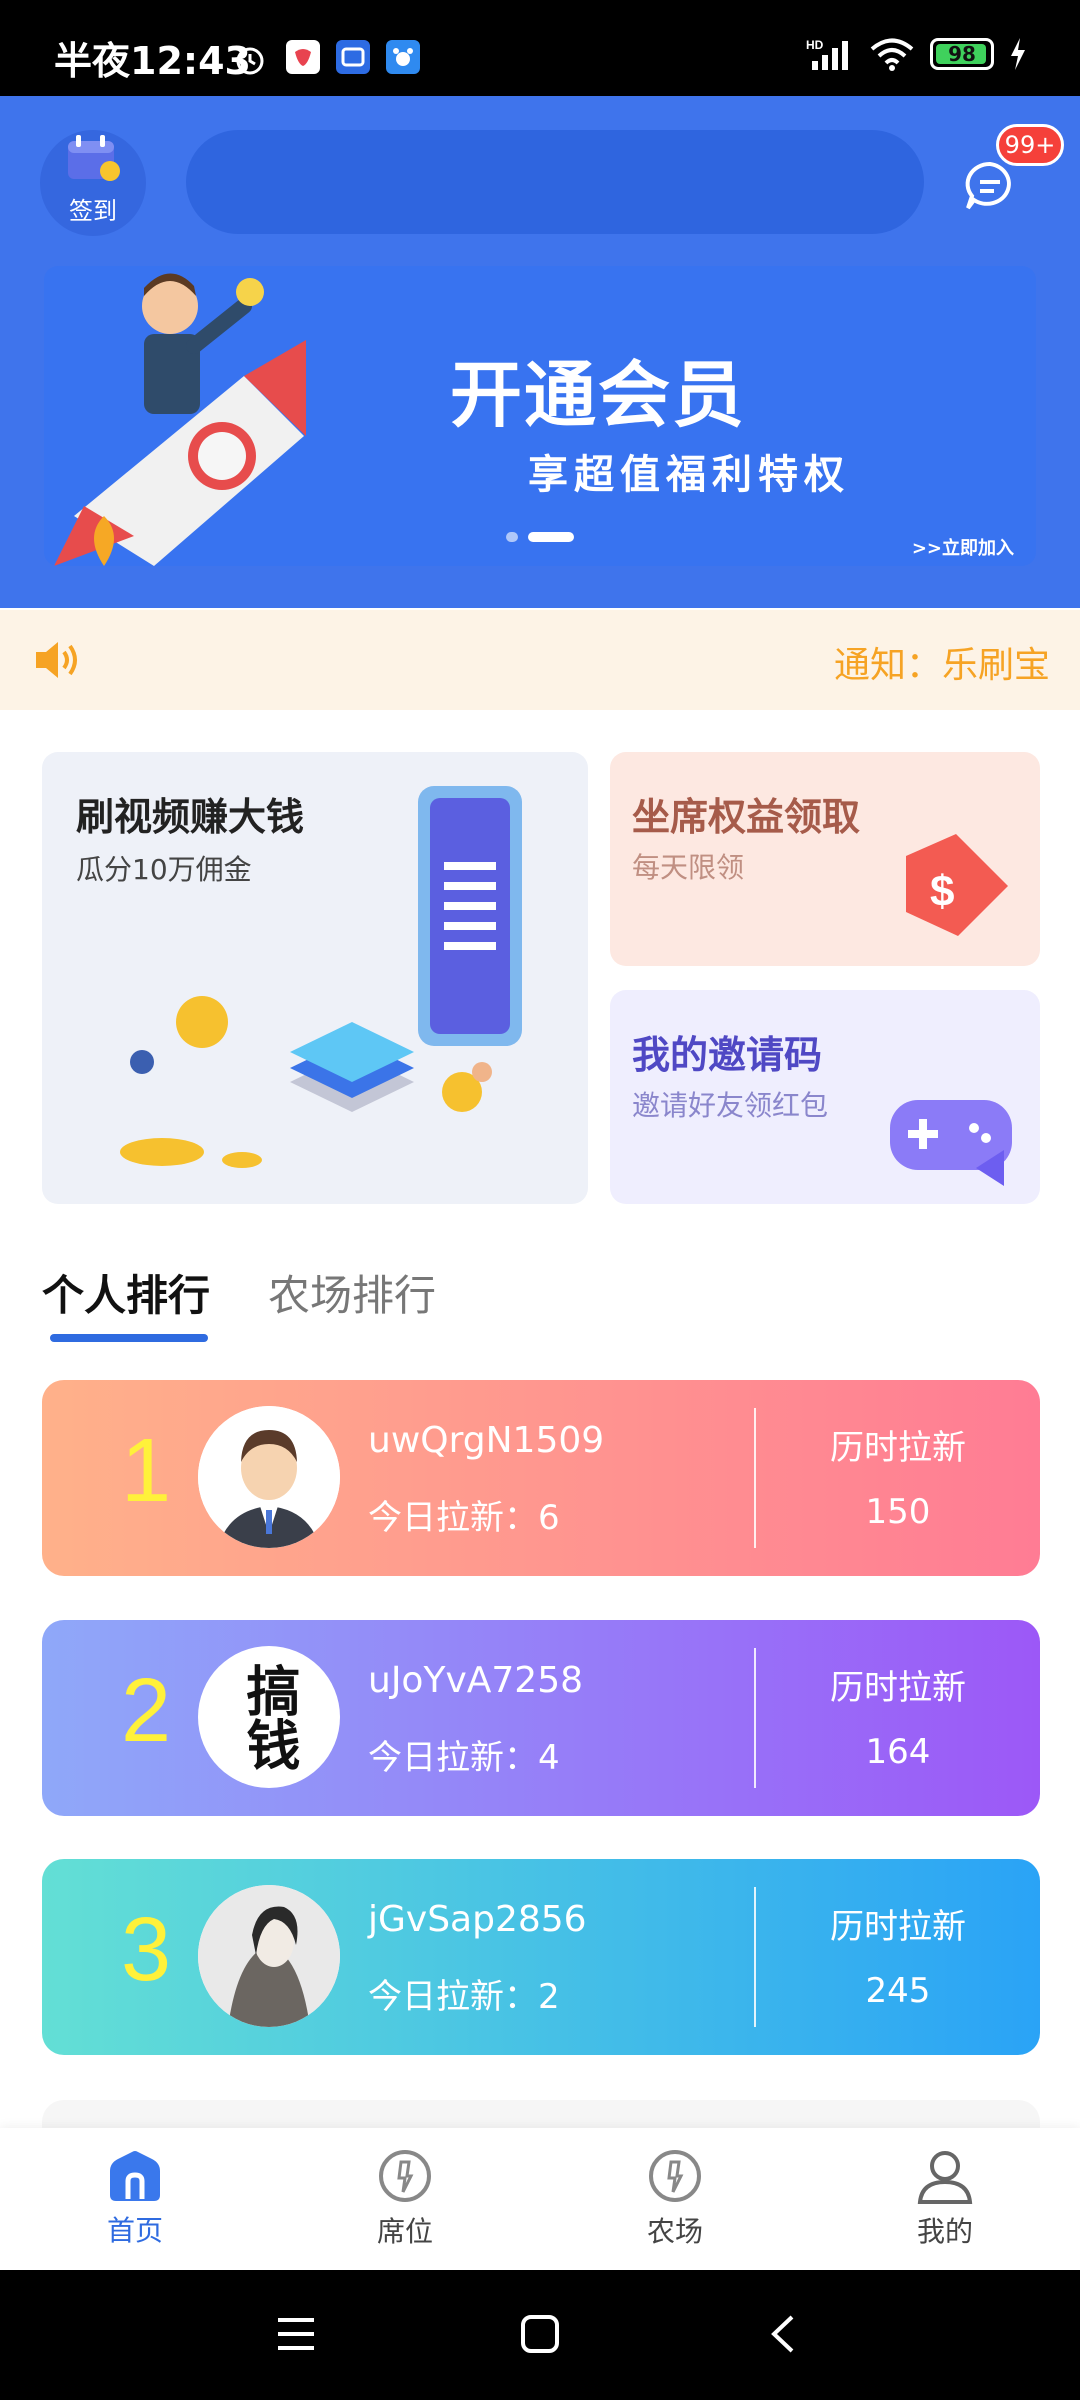 The image size is (1080, 2400). What do you see at coordinates (815, 45) in the screenshot?
I see `signal-hd-label: HD` at bounding box center [815, 45].